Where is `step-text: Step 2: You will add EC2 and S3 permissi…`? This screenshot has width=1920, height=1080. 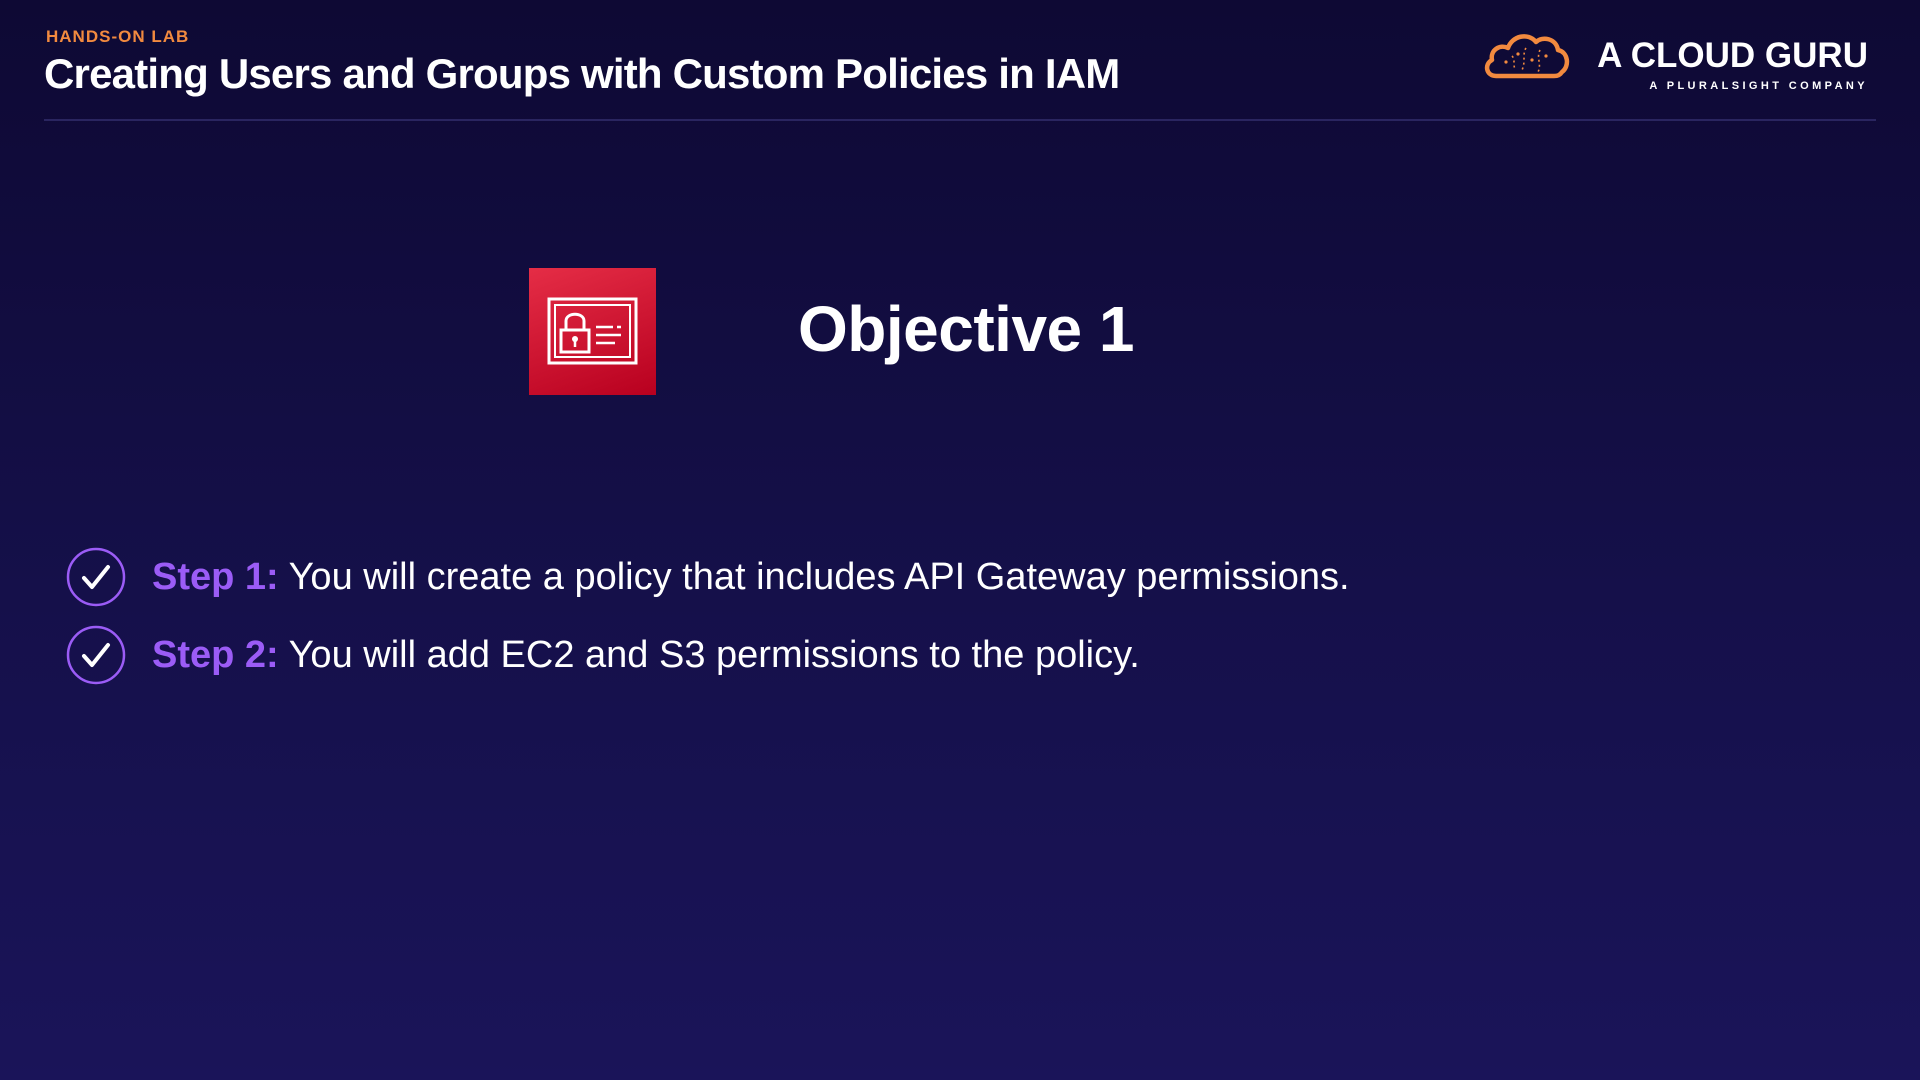 step-text: Step 2: You will add EC2 and S3 permissi… is located at coordinates (646, 655).